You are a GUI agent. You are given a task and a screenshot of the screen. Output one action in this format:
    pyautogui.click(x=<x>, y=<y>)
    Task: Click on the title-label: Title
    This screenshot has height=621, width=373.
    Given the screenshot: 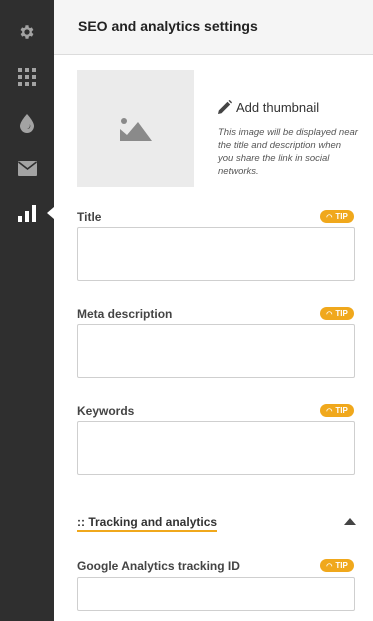 What is the action you would take?
    pyautogui.click(x=89, y=217)
    